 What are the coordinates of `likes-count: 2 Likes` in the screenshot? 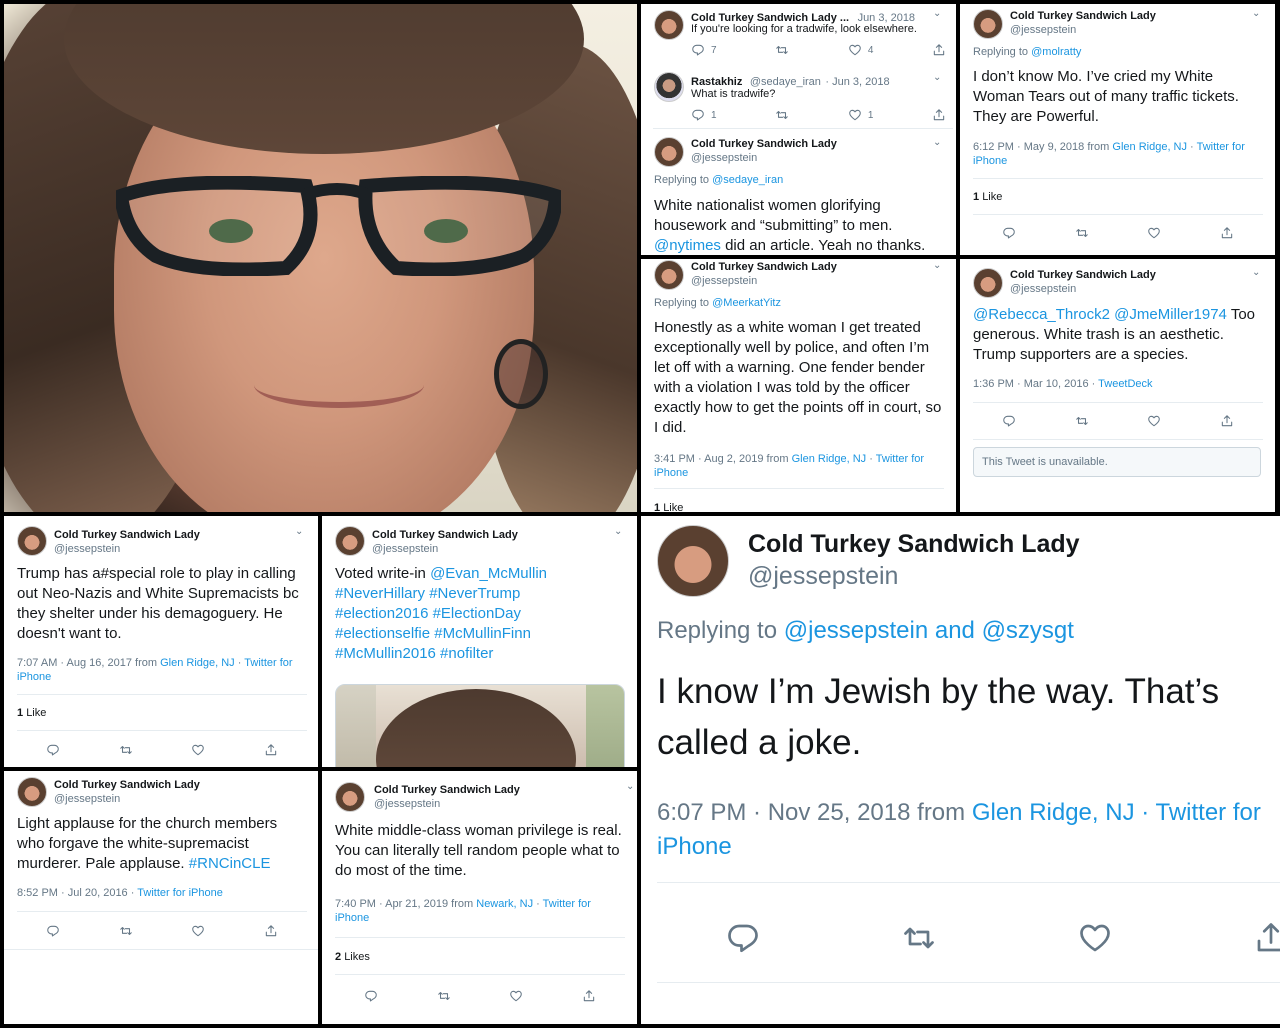 It's located at (352, 957).